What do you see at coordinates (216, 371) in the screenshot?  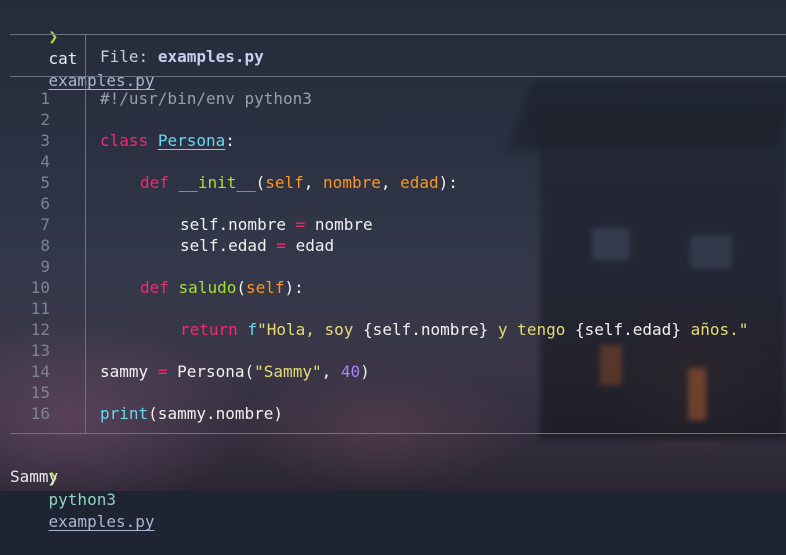 I see `call: Persona(` at bounding box center [216, 371].